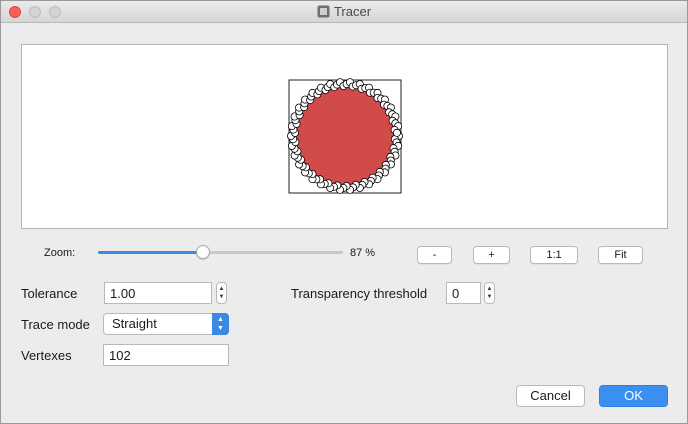 The height and width of the screenshot is (424, 688). I want to click on app-icon, so click(323, 11).